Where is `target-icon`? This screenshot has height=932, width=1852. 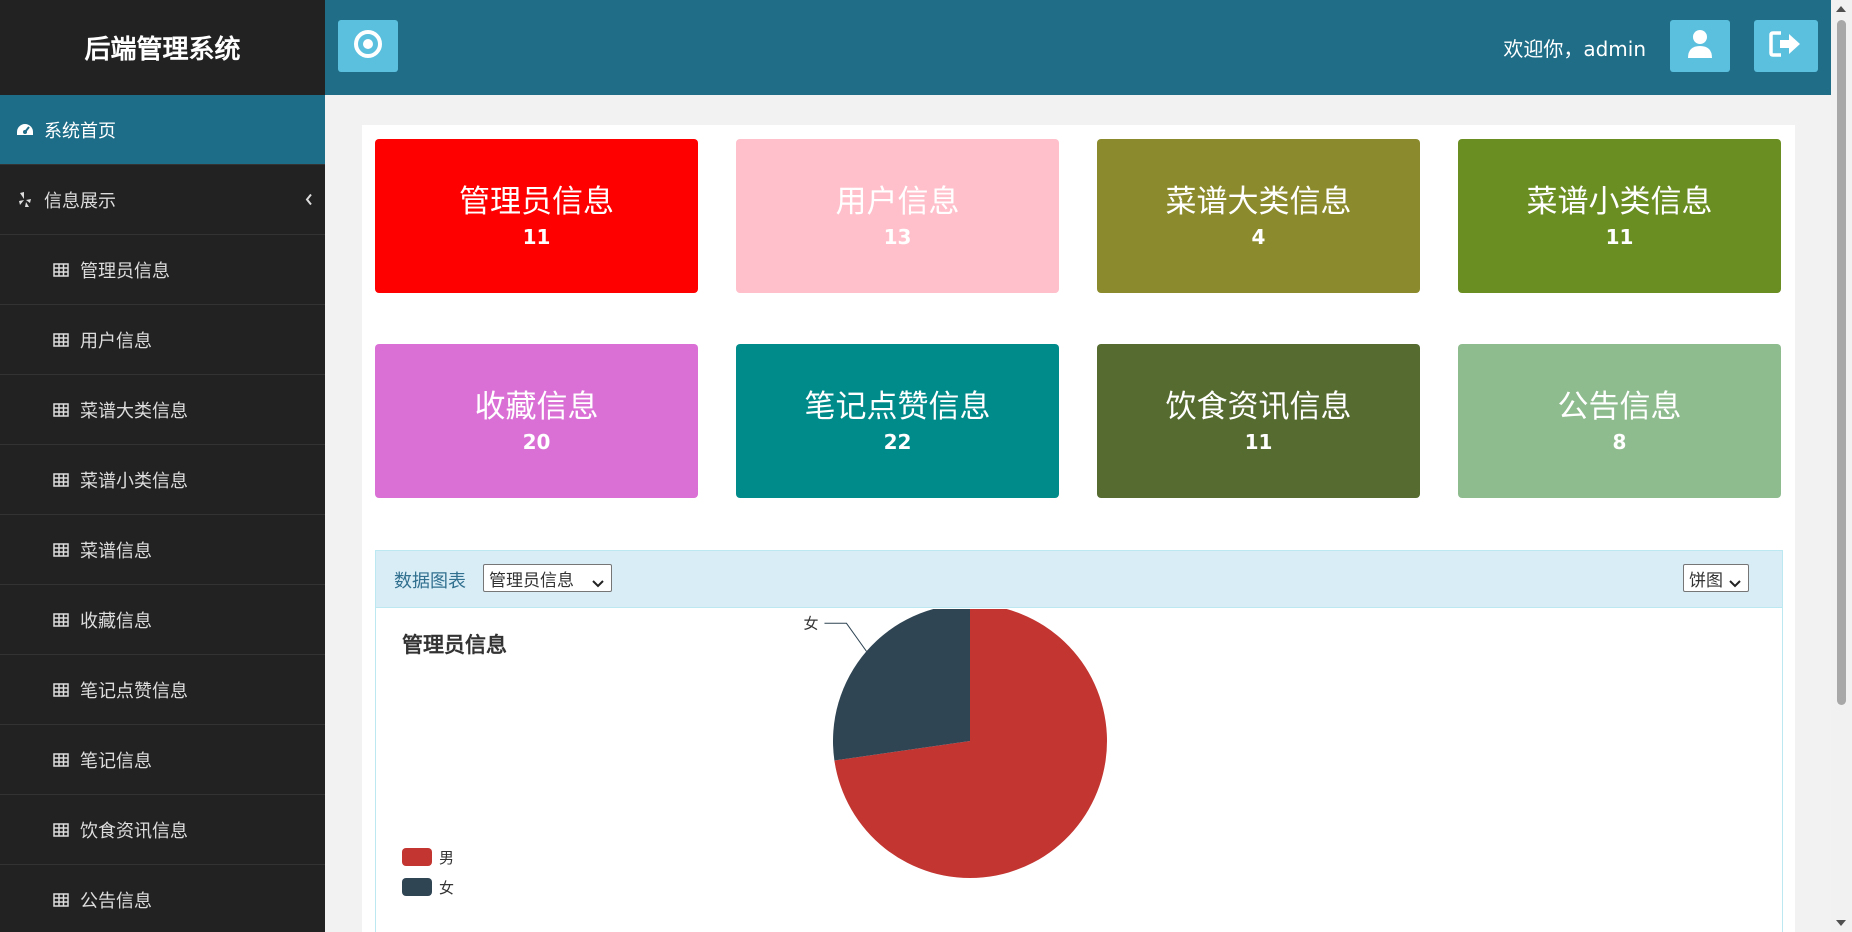 target-icon is located at coordinates (368, 46).